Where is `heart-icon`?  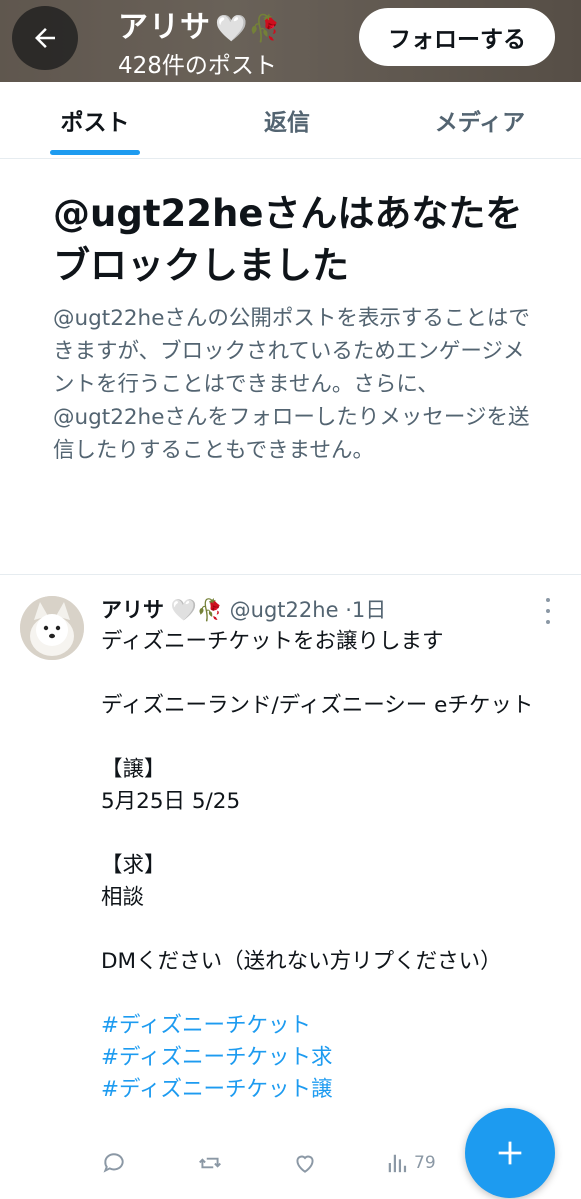
heart-icon is located at coordinates (305, 1164).